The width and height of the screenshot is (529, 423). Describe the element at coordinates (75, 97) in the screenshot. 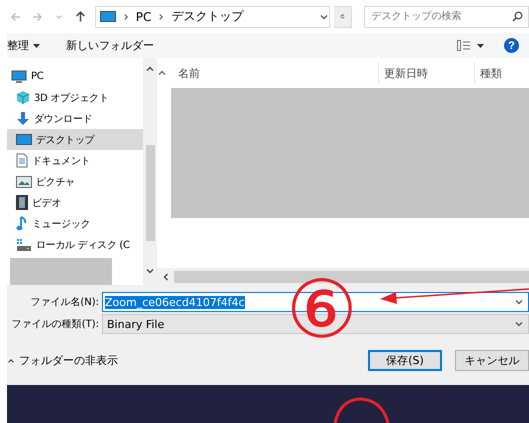

I see `sidebar-item: 3D オブジェクト` at that location.